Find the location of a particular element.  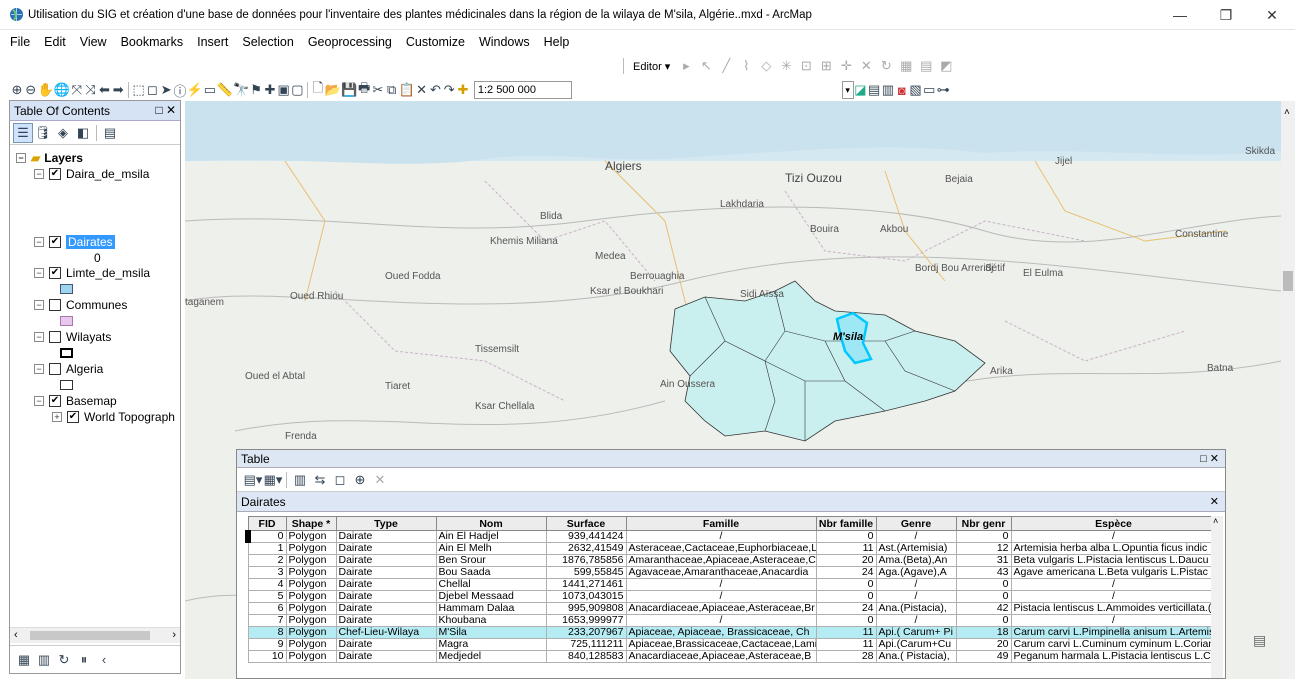

table-cell: 2 is located at coordinates (267, 560).